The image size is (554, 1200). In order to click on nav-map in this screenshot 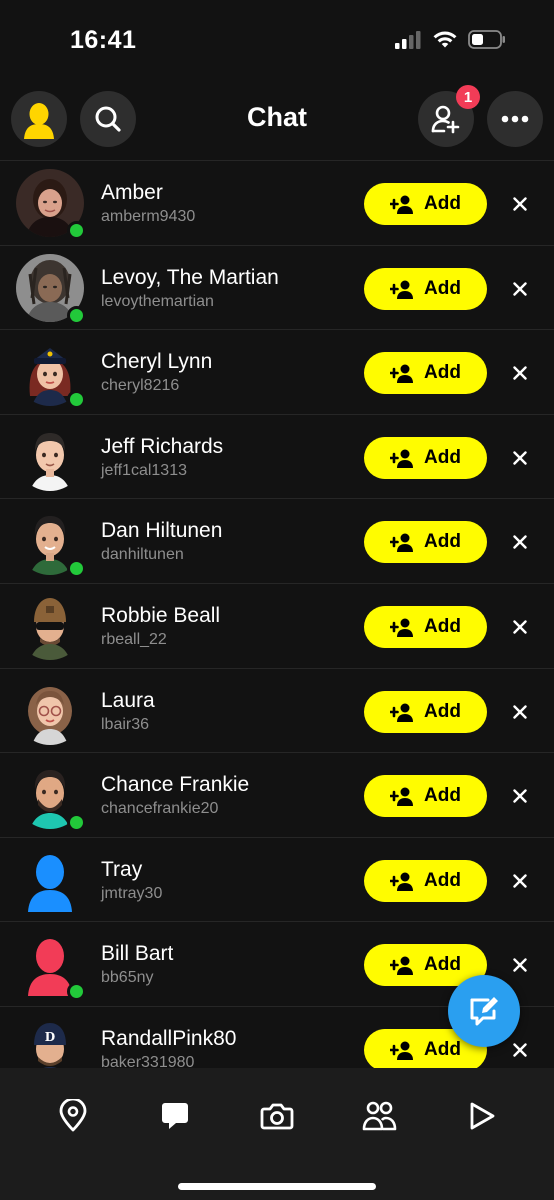, I will do `click(73, 1116)`.